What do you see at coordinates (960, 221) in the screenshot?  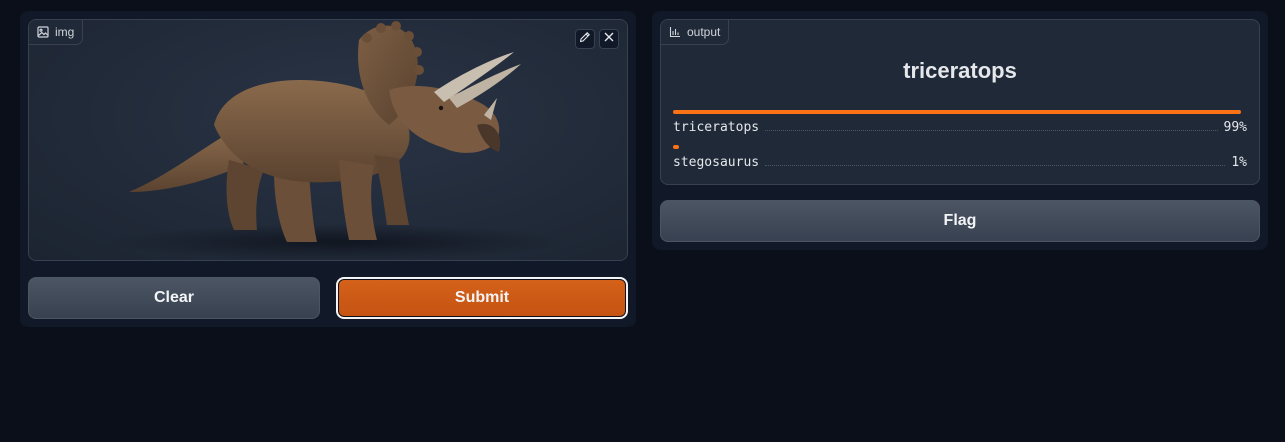 I see `flag-button: Flag` at bounding box center [960, 221].